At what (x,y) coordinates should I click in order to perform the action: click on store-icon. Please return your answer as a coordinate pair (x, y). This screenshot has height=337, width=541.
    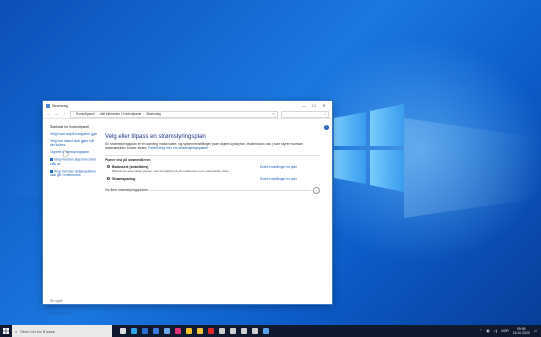
    Looking at the image, I should click on (145, 331).